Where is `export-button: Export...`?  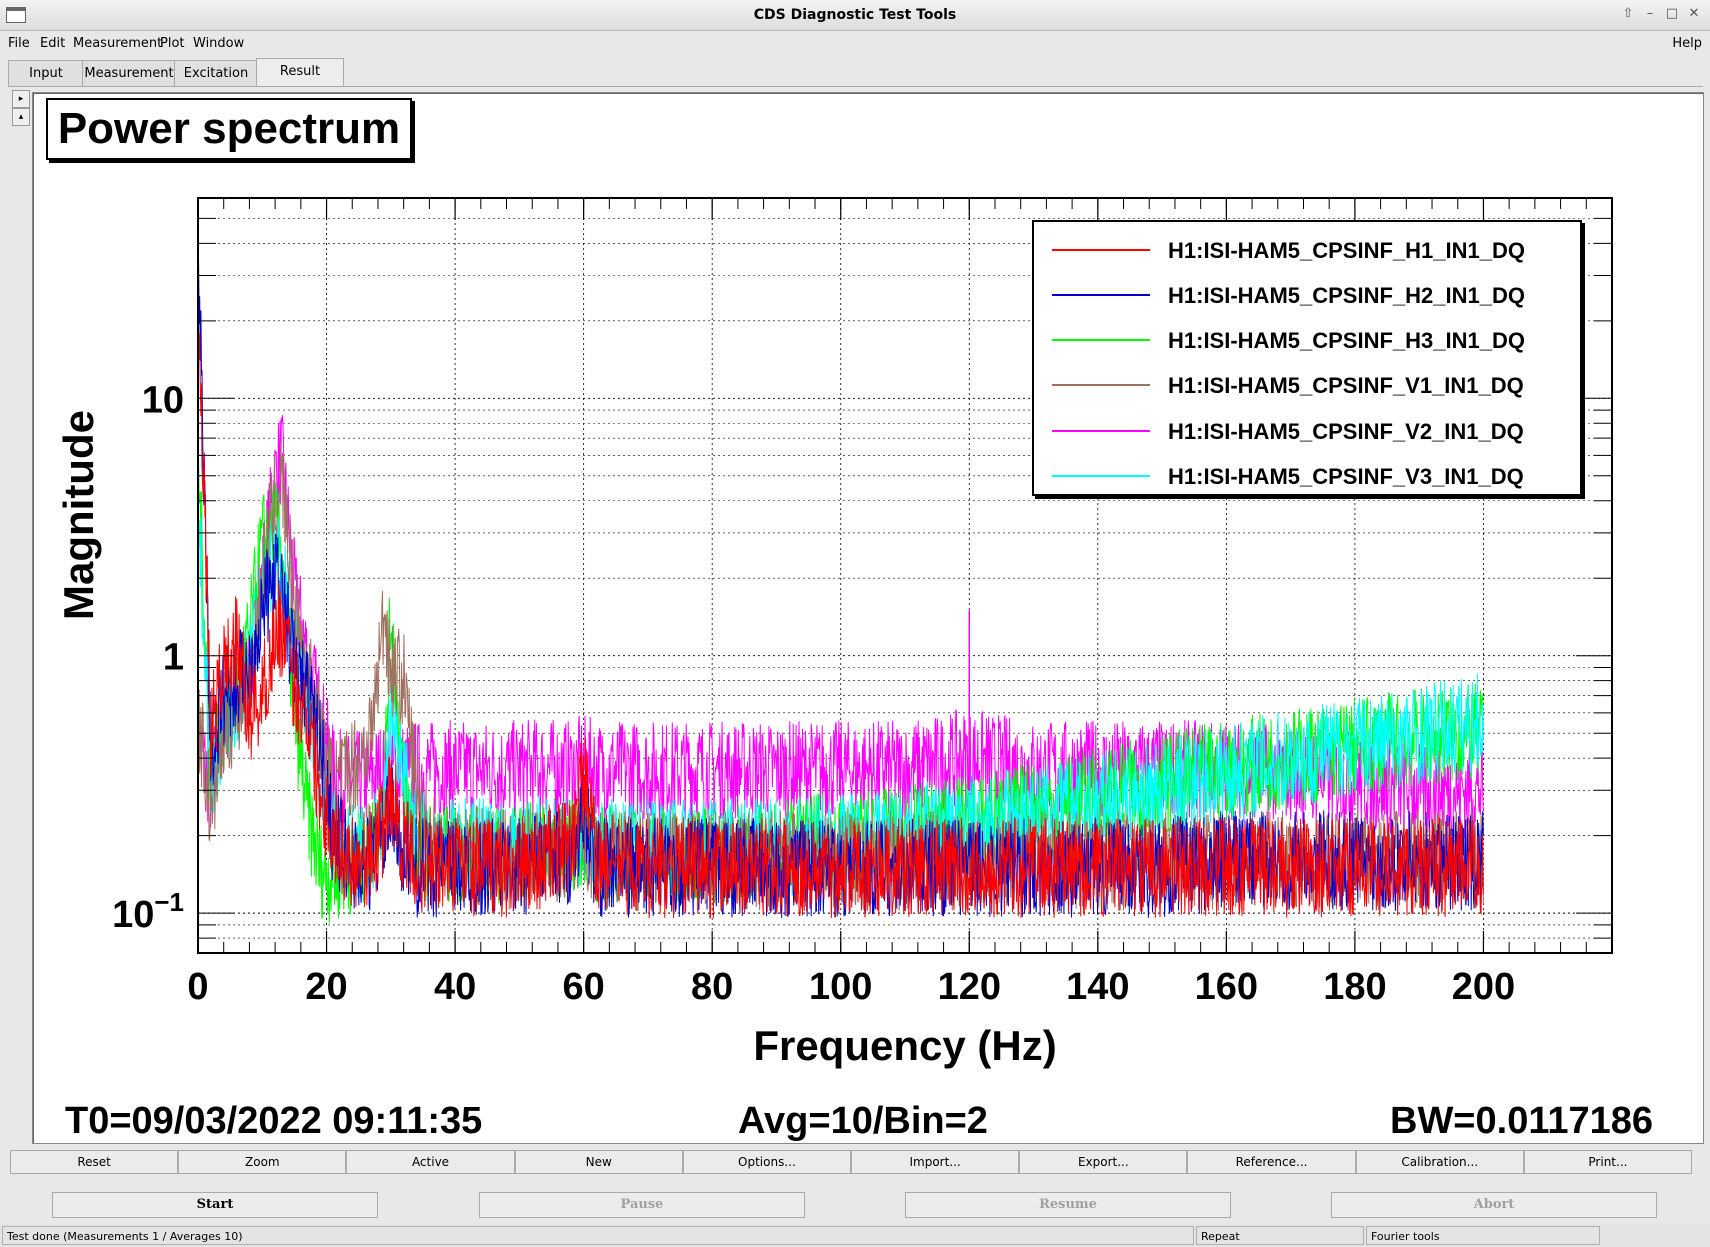 export-button: Export... is located at coordinates (1103, 1162).